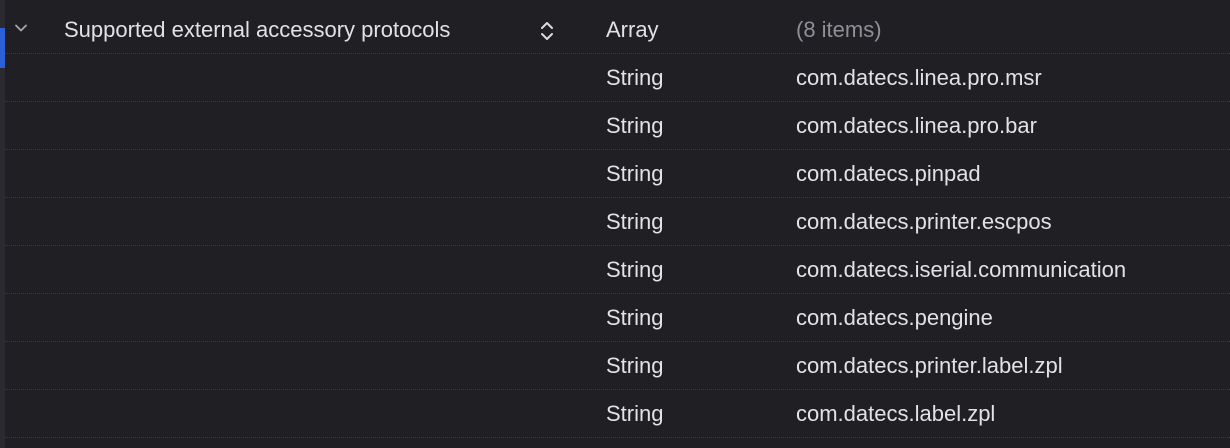  What do you see at coordinates (929, 366) in the screenshot?
I see `plist-value: com.datecs.printer.label.zpl` at bounding box center [929, 366].